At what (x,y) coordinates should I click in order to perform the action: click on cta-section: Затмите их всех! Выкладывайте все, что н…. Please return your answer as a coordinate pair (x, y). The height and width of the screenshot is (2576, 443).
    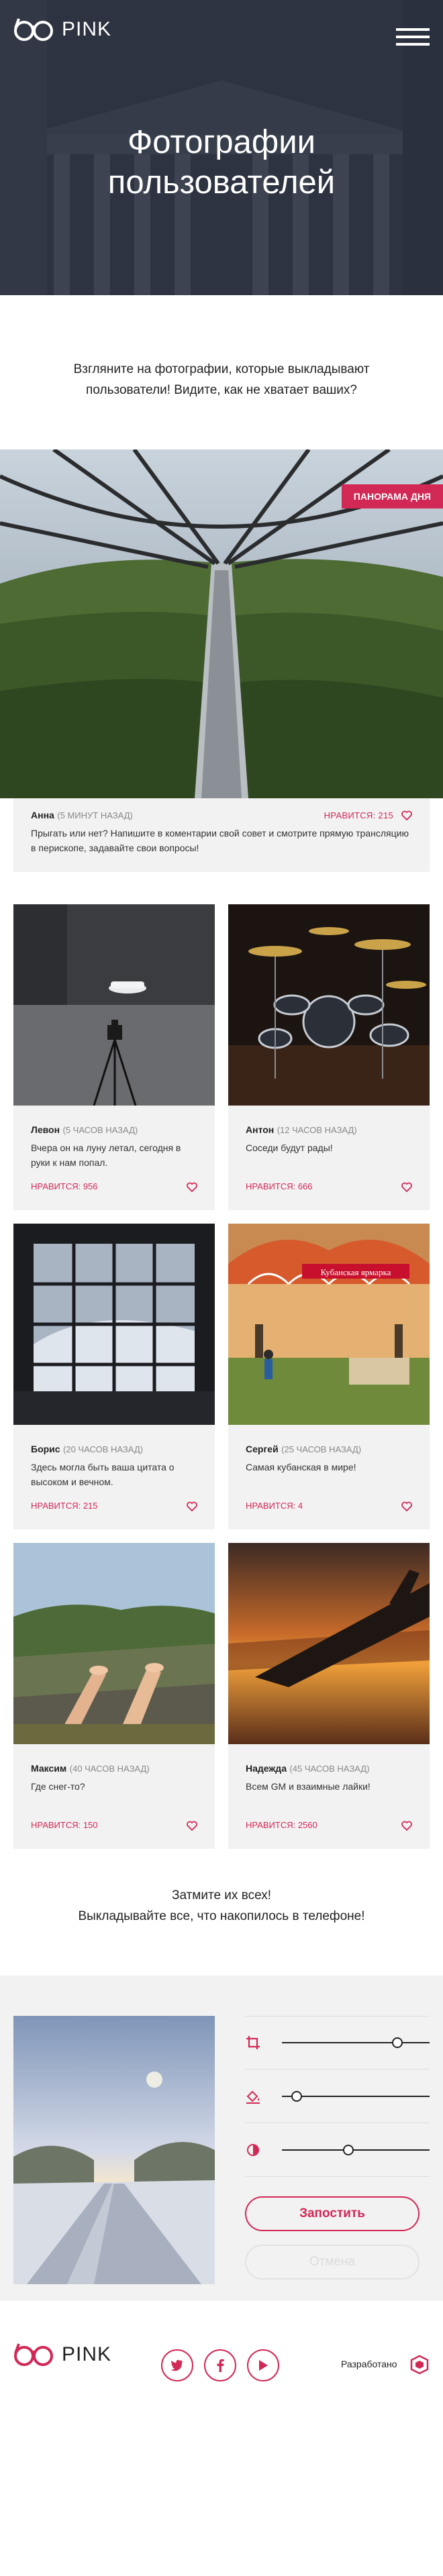
    Looking at the image, I should click on (222, 1906).